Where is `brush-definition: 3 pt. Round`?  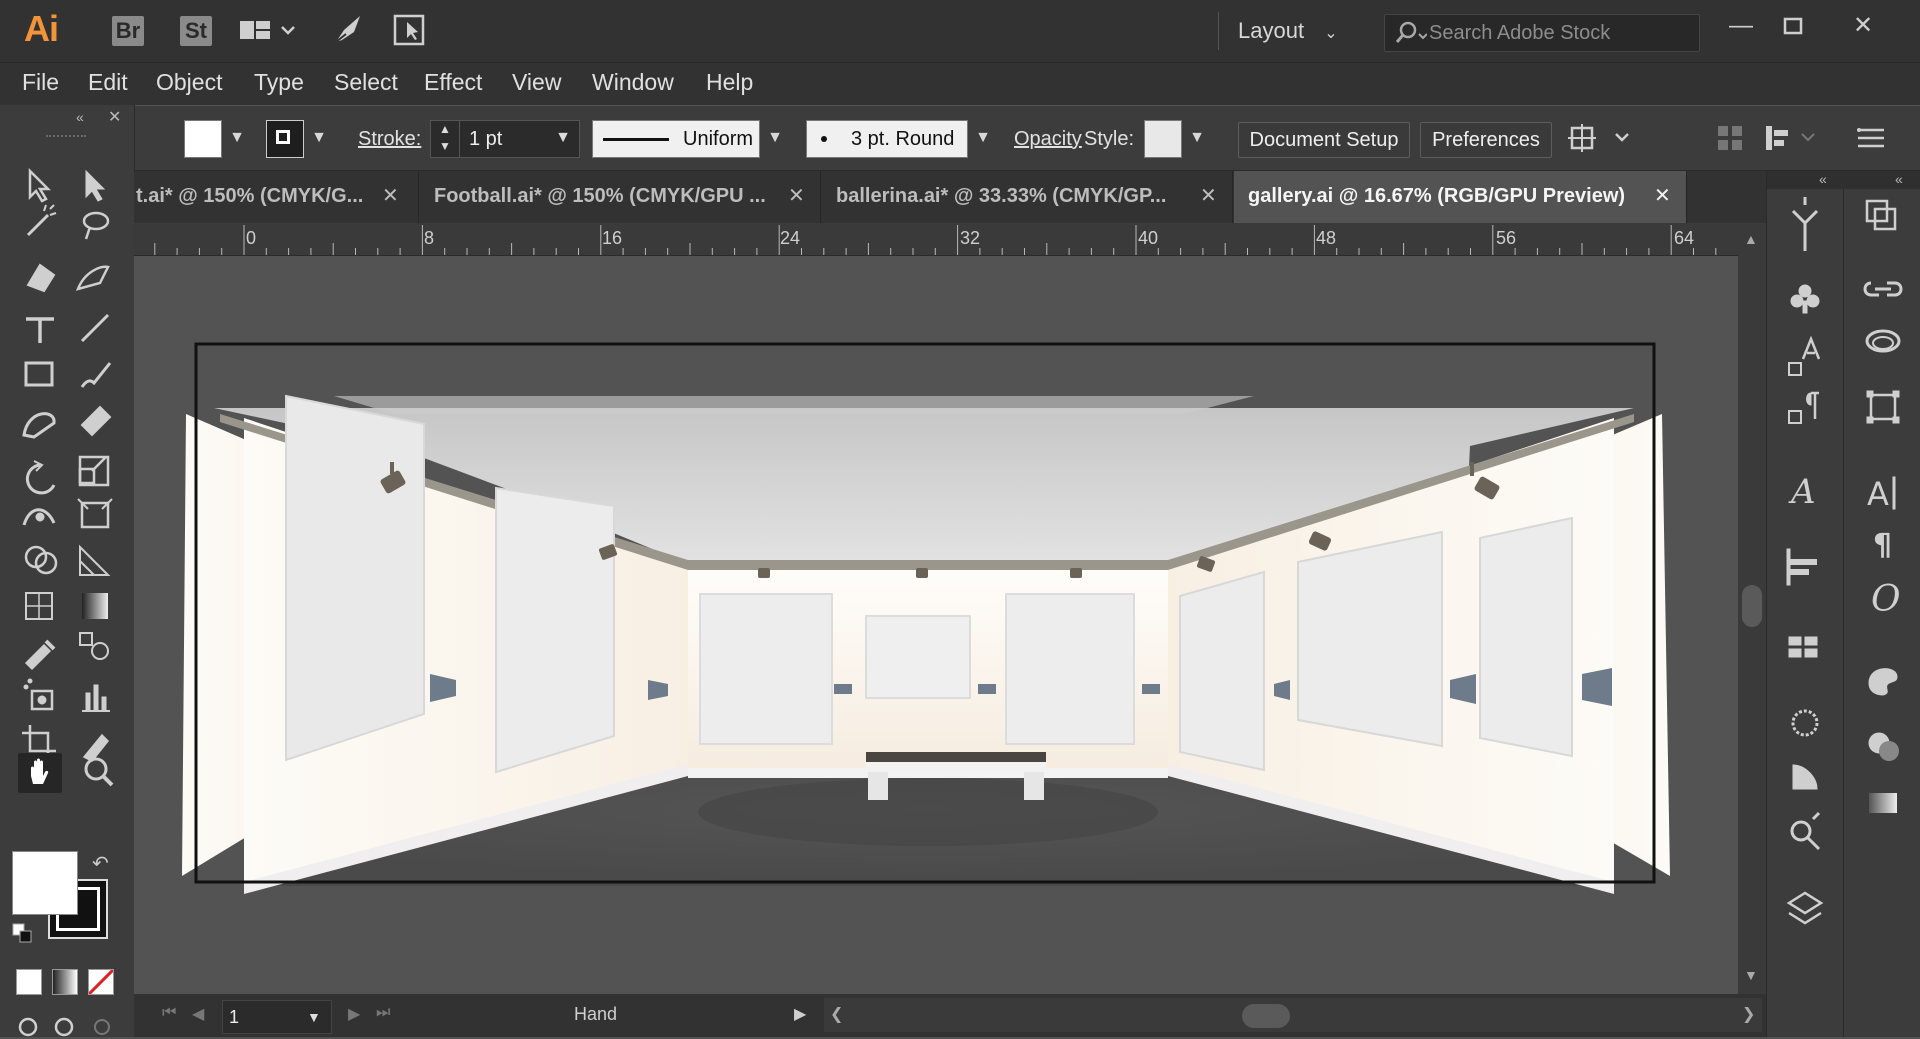
brush-definition: 3 pt. Round is located at coordinates (887, 139).